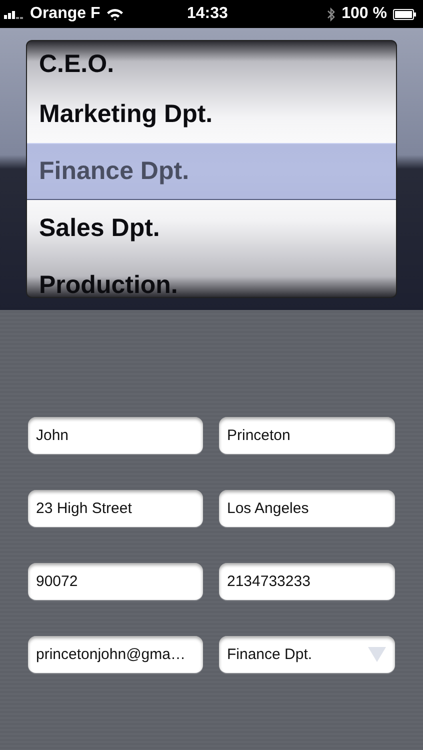 This screenshot has height=750, width=423. What do you see at coordinates (14, 14) in the screenshot?
I see `signal-icon` at bounding box center [14, 14].